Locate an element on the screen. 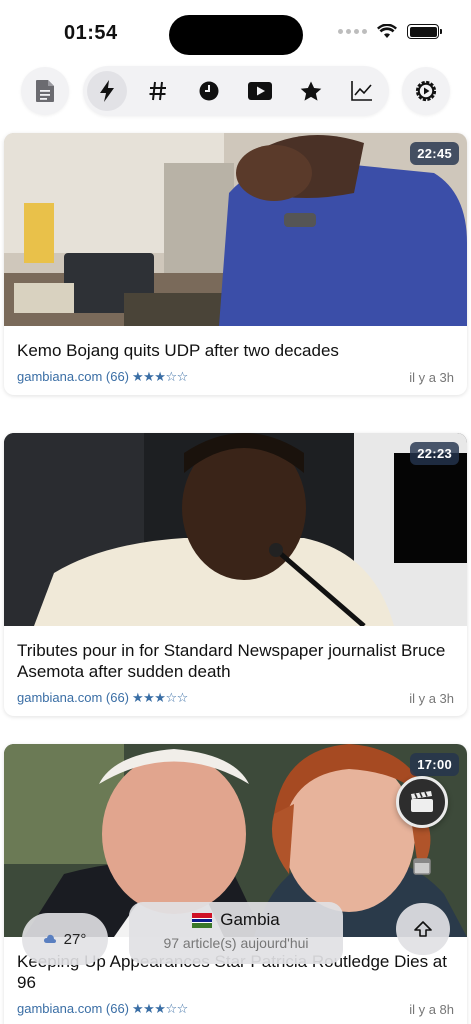 The image size is (471, 1024). chart-icon is located at coordinates (361, 91).